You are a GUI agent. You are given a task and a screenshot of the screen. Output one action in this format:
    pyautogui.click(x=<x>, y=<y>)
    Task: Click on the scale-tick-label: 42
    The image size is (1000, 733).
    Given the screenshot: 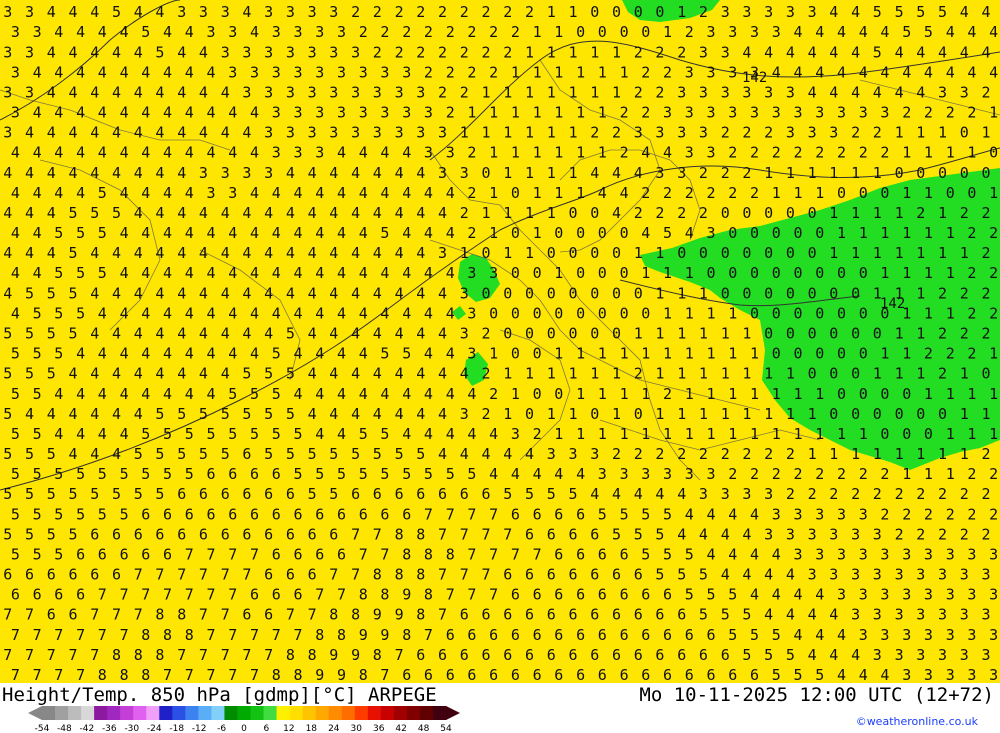 What is the action you would take?
    pyautogui.click(x=400, y=728)
    